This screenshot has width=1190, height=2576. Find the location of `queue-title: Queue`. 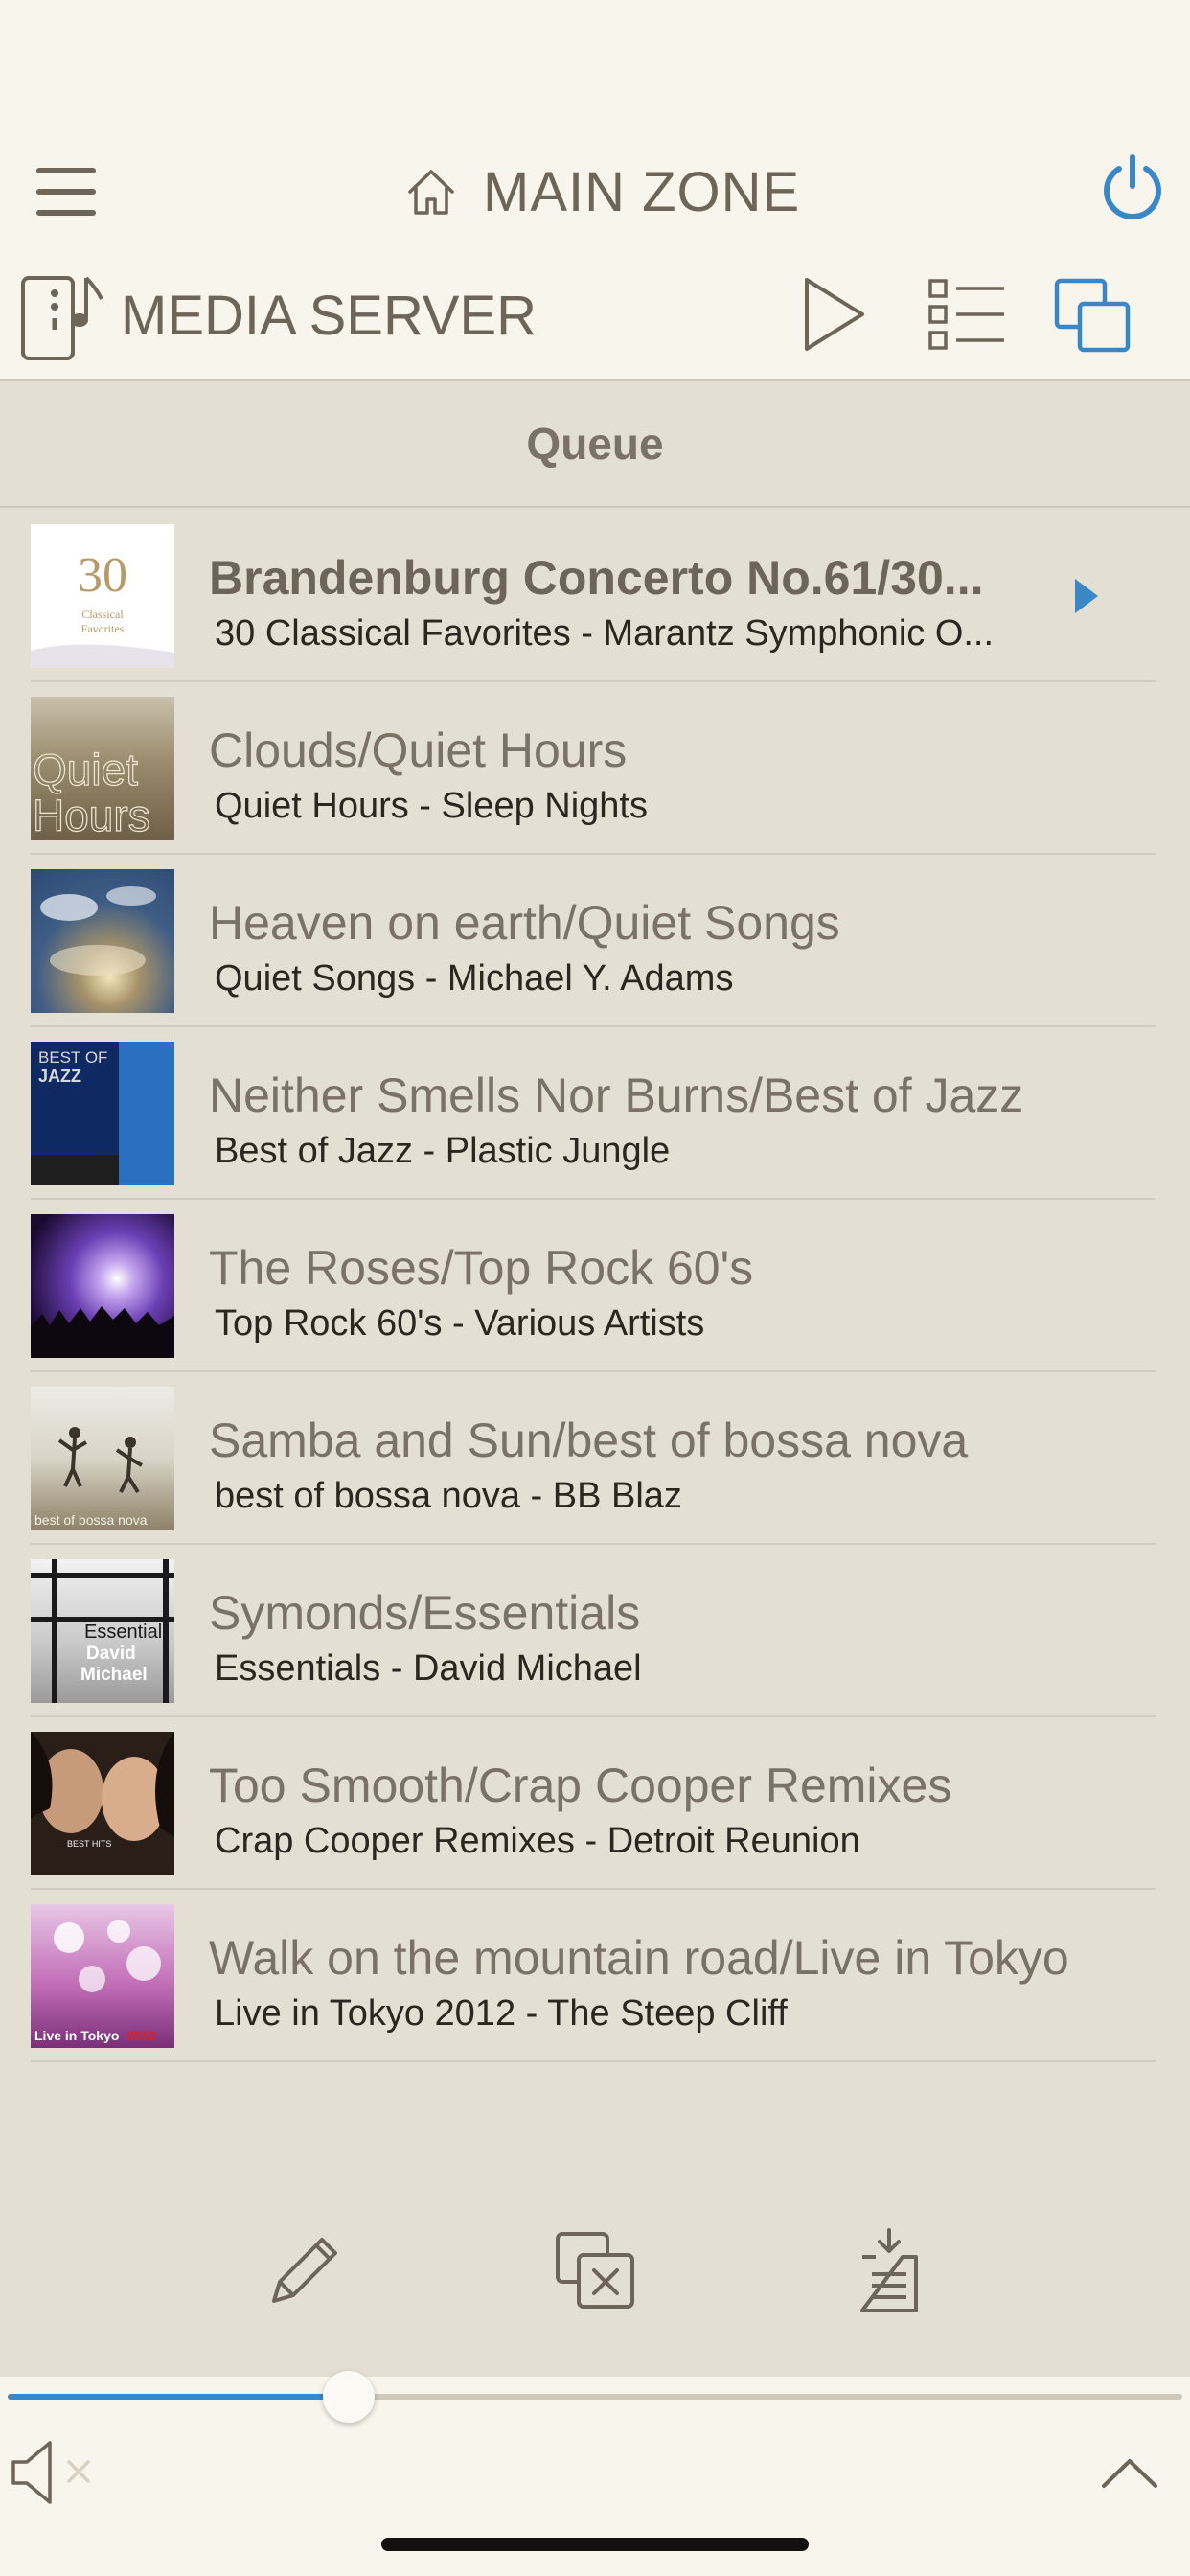

queue-title: Queue is located at coordinates (595, 444).